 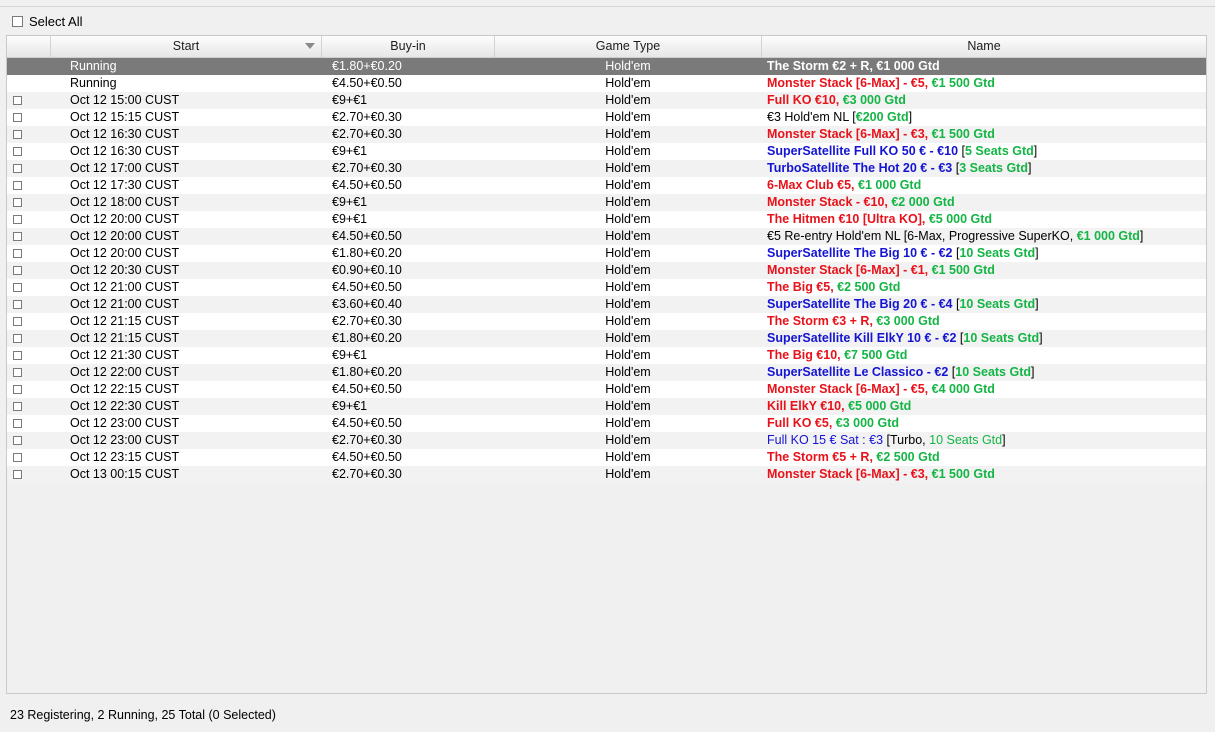 What do you see at coordinates (125, 253) in the screenshot?
I see `cell-start: Oct 12 20:00 CUST` at bounding box center [125, 253].